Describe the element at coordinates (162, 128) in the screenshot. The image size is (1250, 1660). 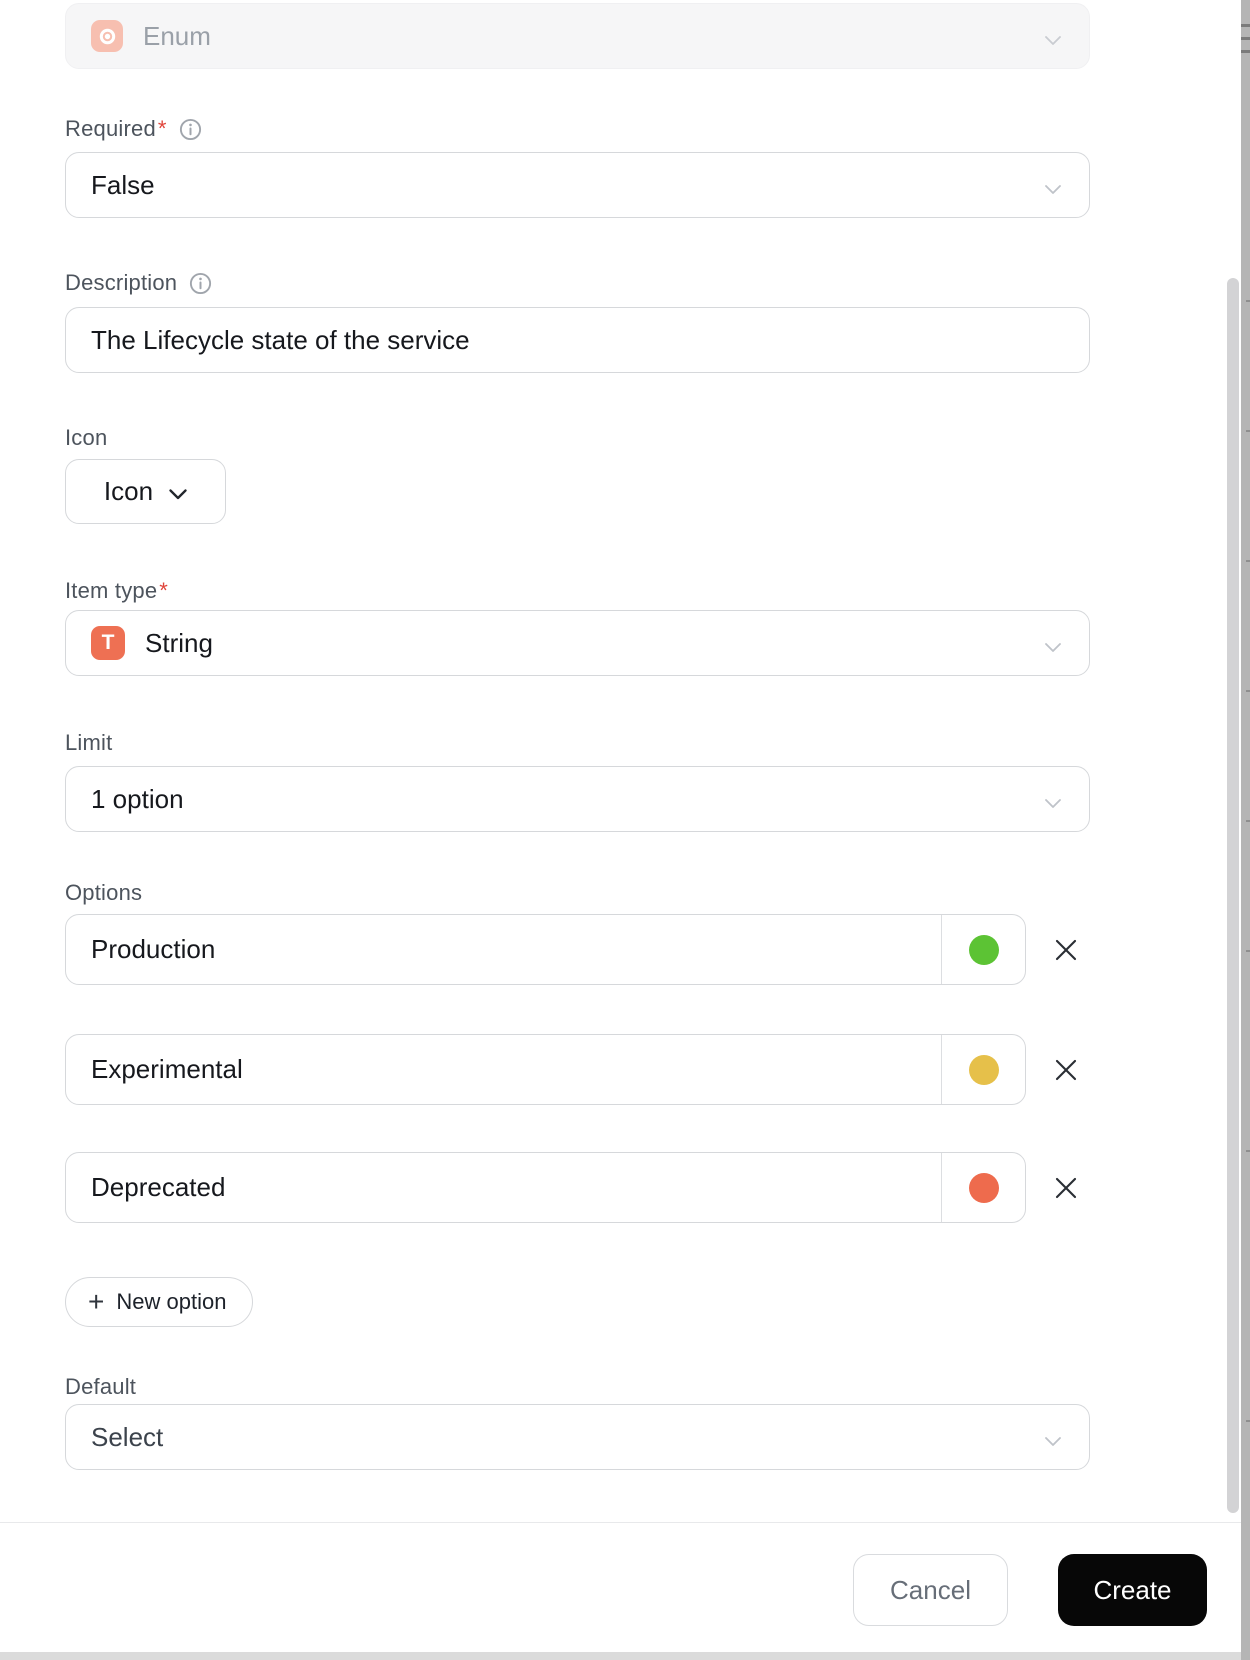
I see `required-asterisk: *` at that location.